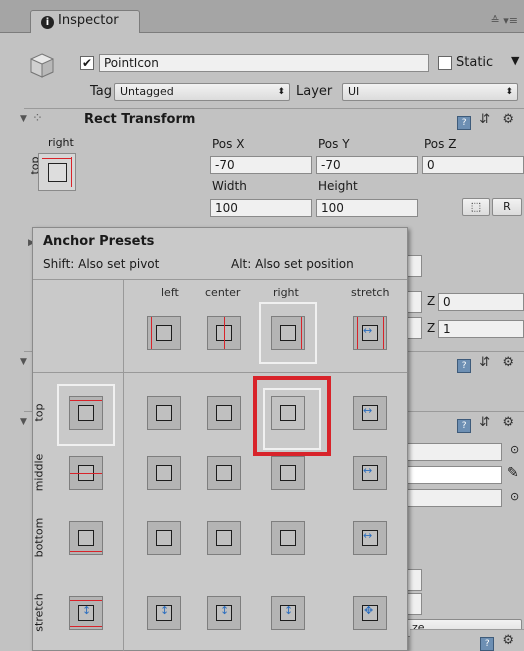  I want to click on preset-col-left, so click(164, 333).